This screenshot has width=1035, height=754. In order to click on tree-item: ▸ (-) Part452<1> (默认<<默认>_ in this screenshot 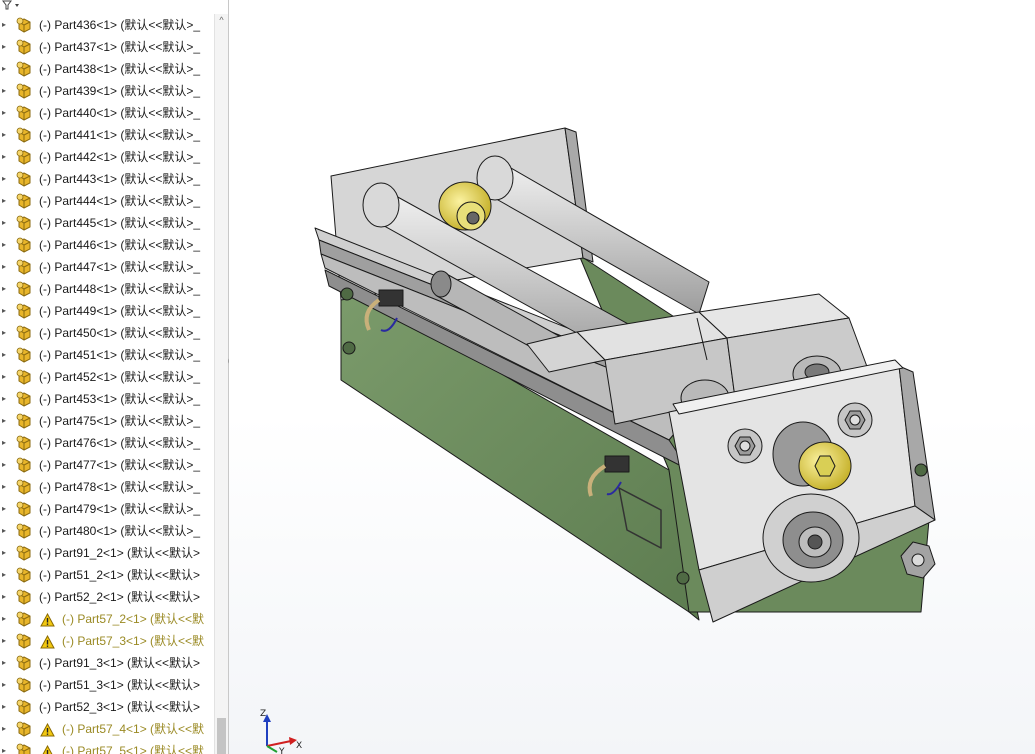, I will do `click(107, 377)`.